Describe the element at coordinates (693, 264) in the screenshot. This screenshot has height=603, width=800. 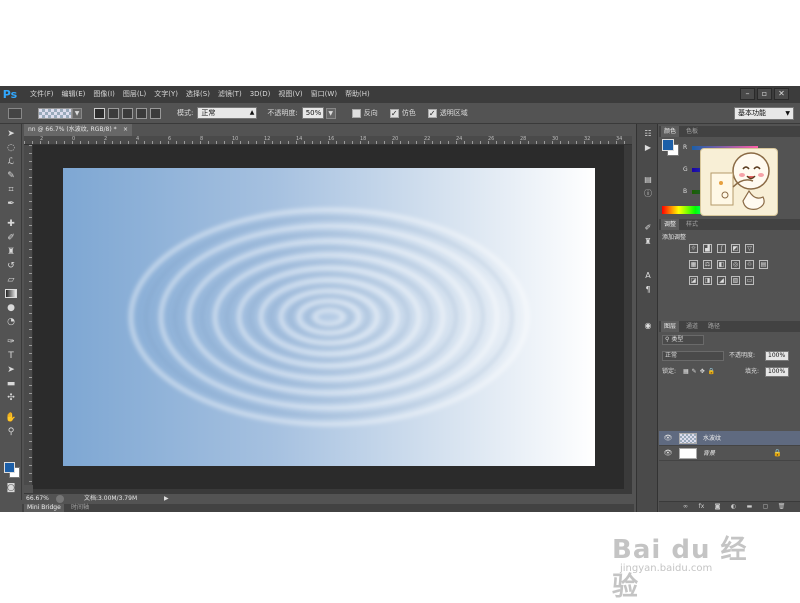
I see `hue-saturation-icon: ▦` at that location.